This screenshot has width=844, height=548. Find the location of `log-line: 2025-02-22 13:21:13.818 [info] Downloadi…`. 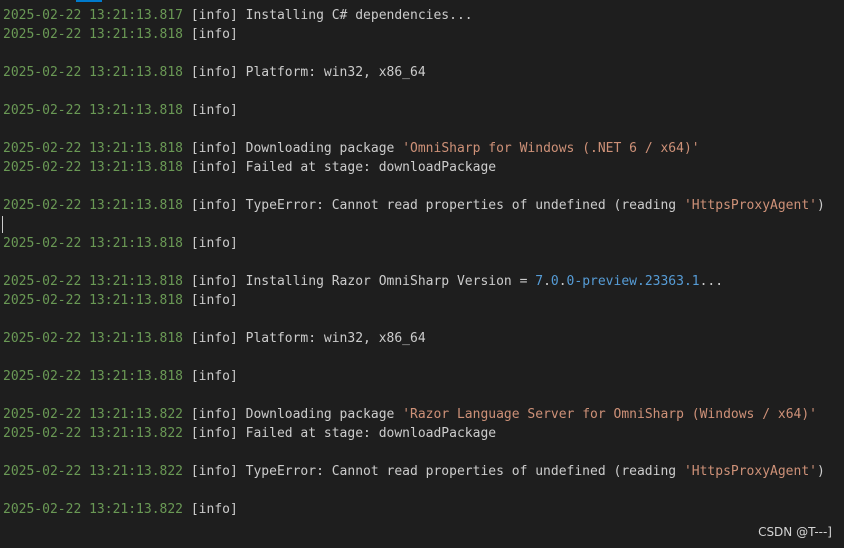

log-line: 2025-02-22 13:21:13.818 [info] Downloadi… is located at coordinates (422, 148).